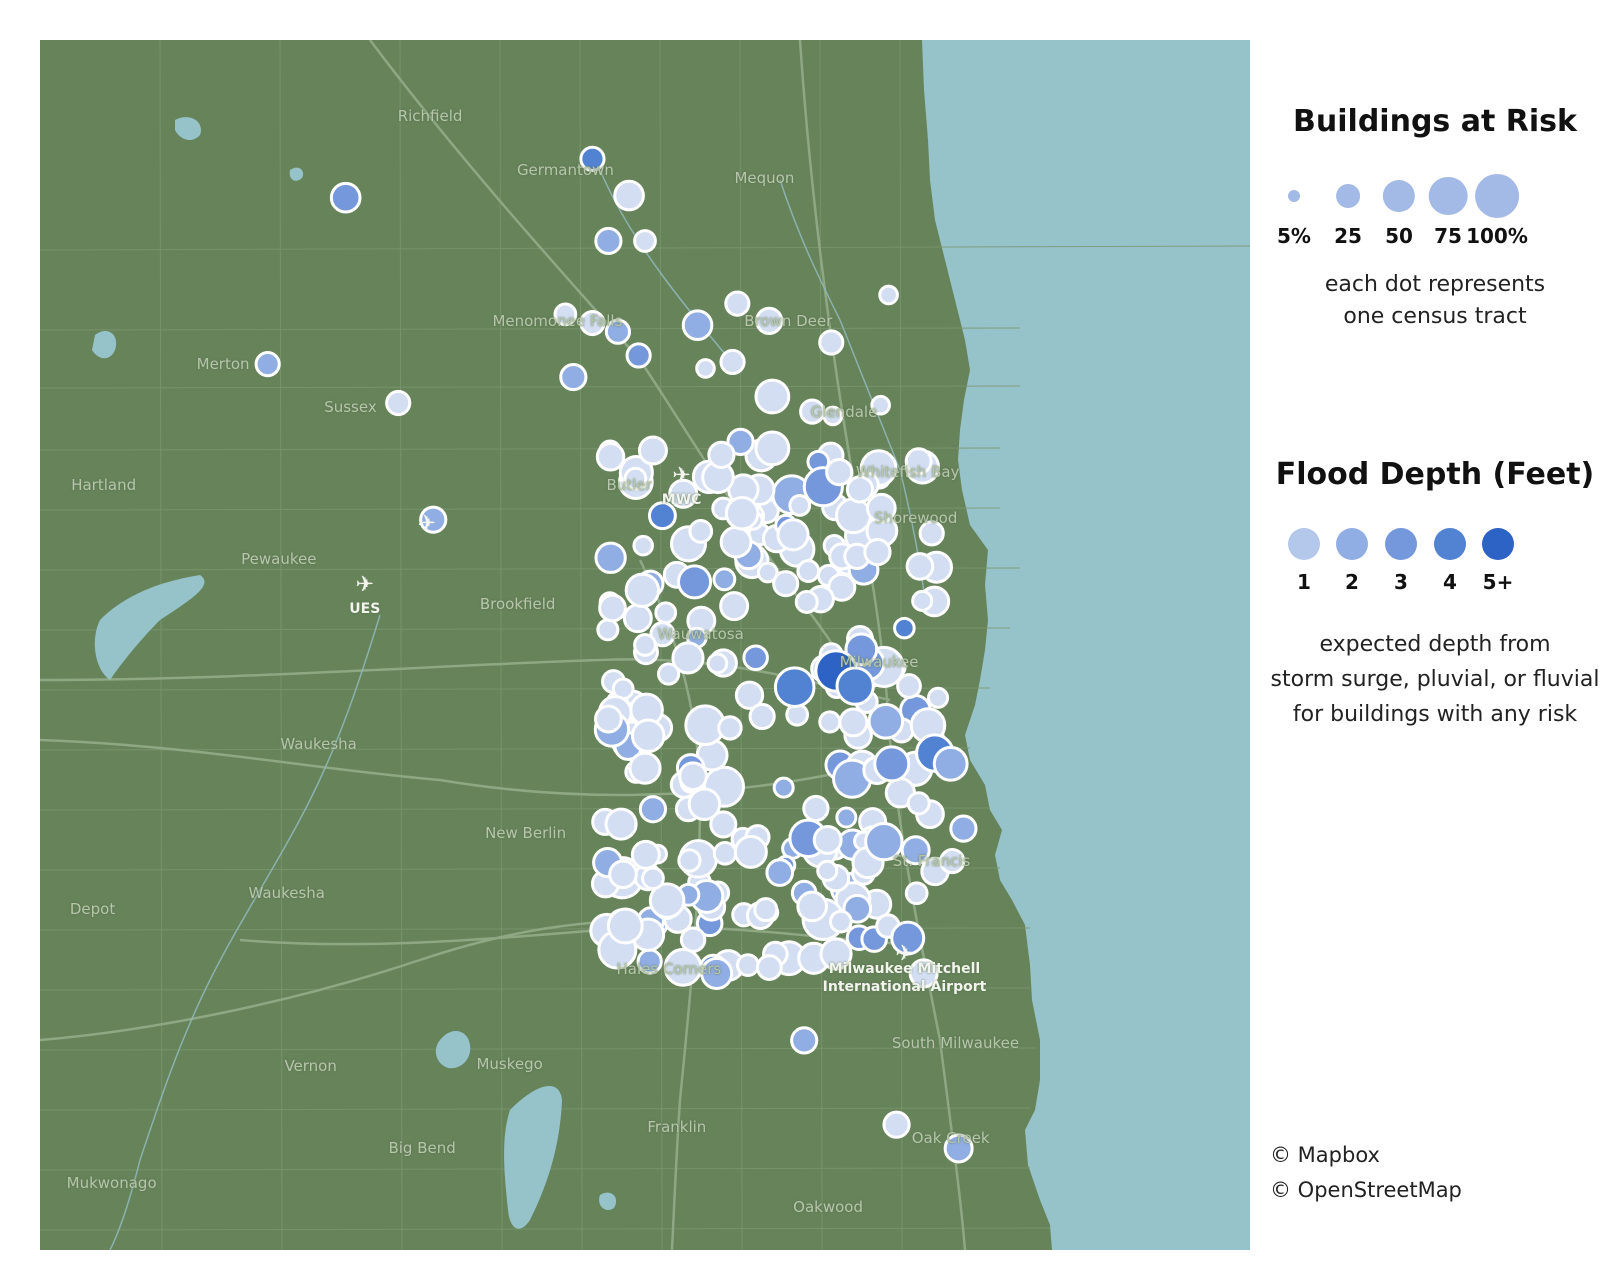  Describe the element at coordinates (1366, 1190) in the screenshot. I see `credit-openstreetmap: © OpenStreetMap` at that location.